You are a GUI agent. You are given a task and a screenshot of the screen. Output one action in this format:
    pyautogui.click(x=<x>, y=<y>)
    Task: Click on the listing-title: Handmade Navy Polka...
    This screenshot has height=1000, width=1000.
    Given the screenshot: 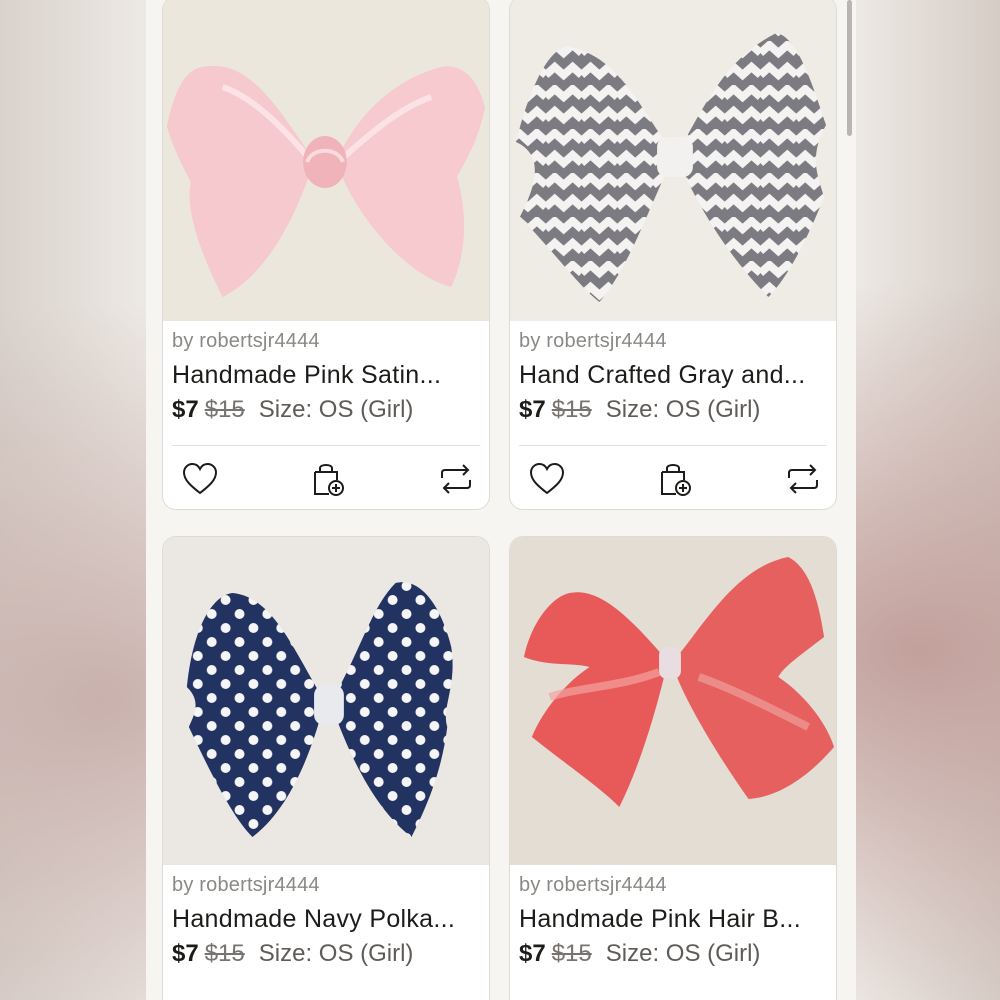 What is the action you would take?
    pyautogui.click(x=326, y=919)
    